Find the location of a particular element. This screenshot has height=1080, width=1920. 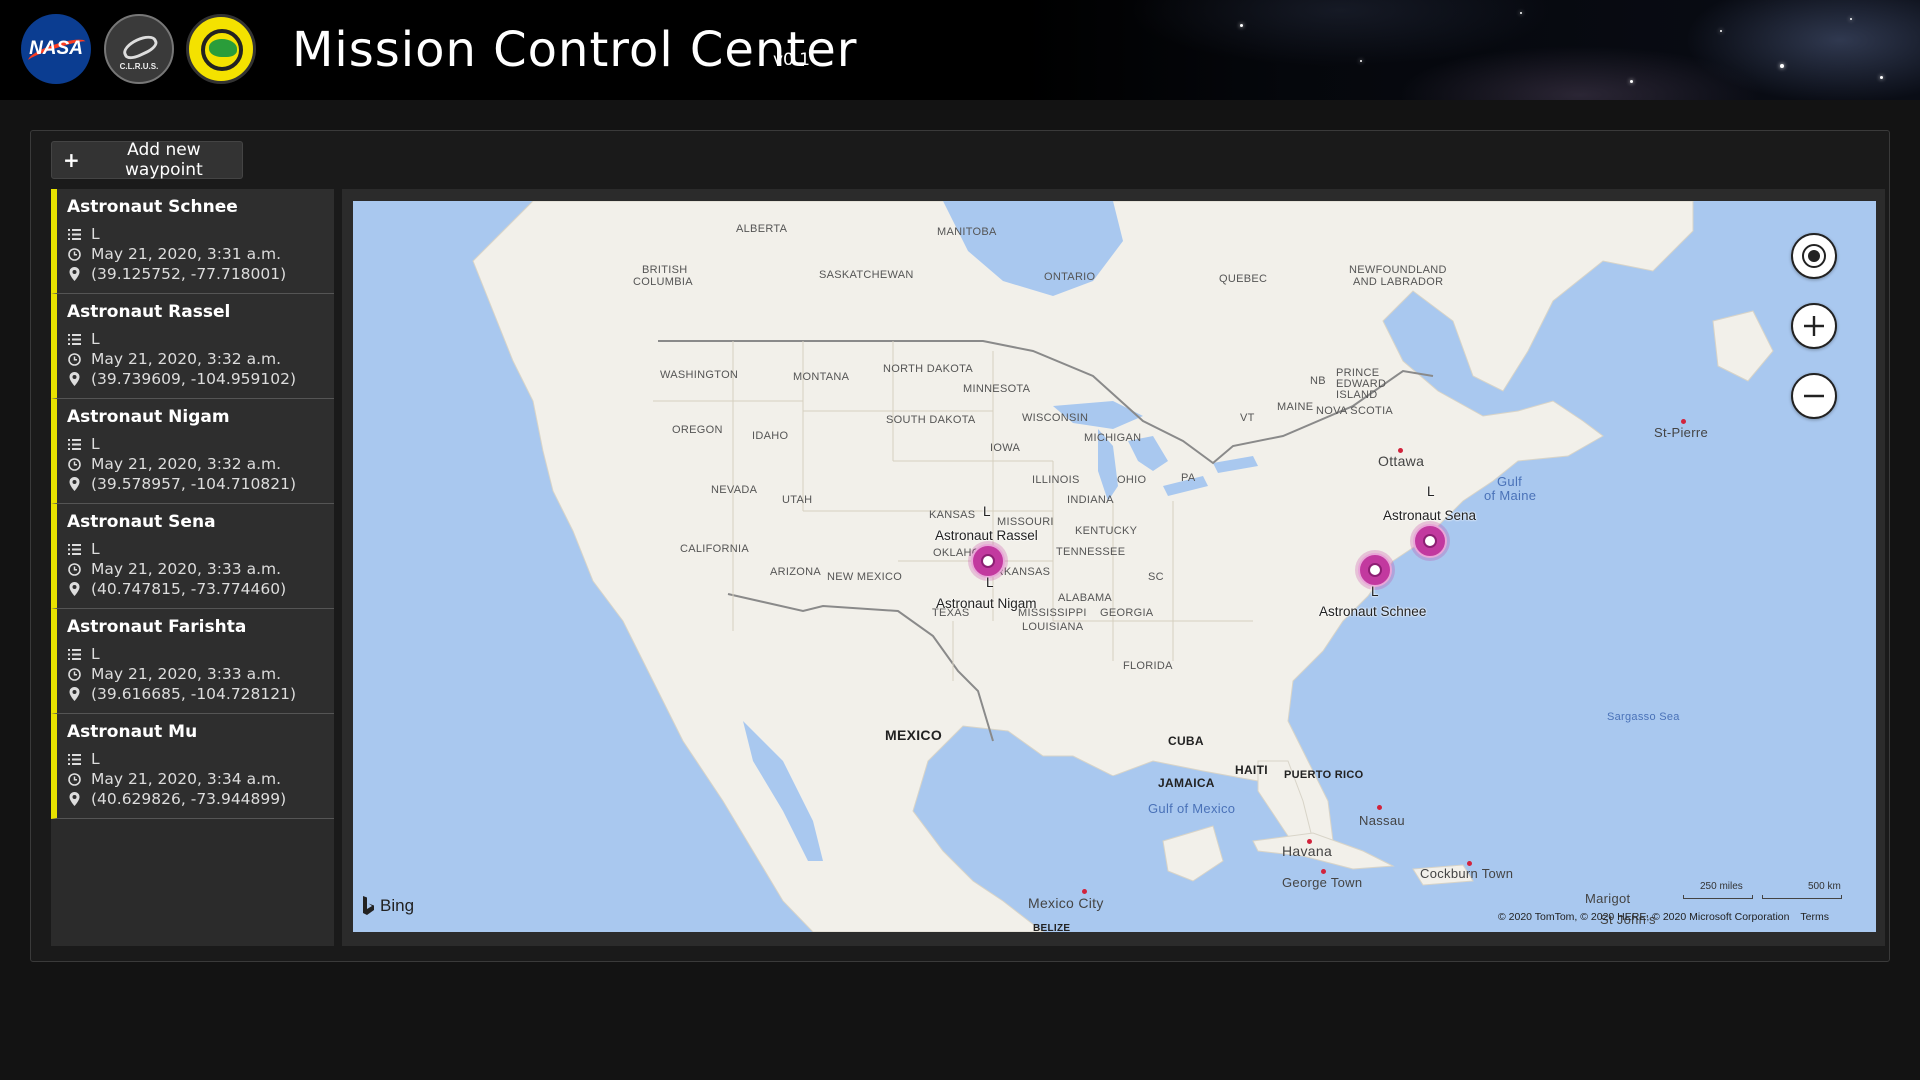

nasa-logo: NASA is located at coordinates (56, 49).